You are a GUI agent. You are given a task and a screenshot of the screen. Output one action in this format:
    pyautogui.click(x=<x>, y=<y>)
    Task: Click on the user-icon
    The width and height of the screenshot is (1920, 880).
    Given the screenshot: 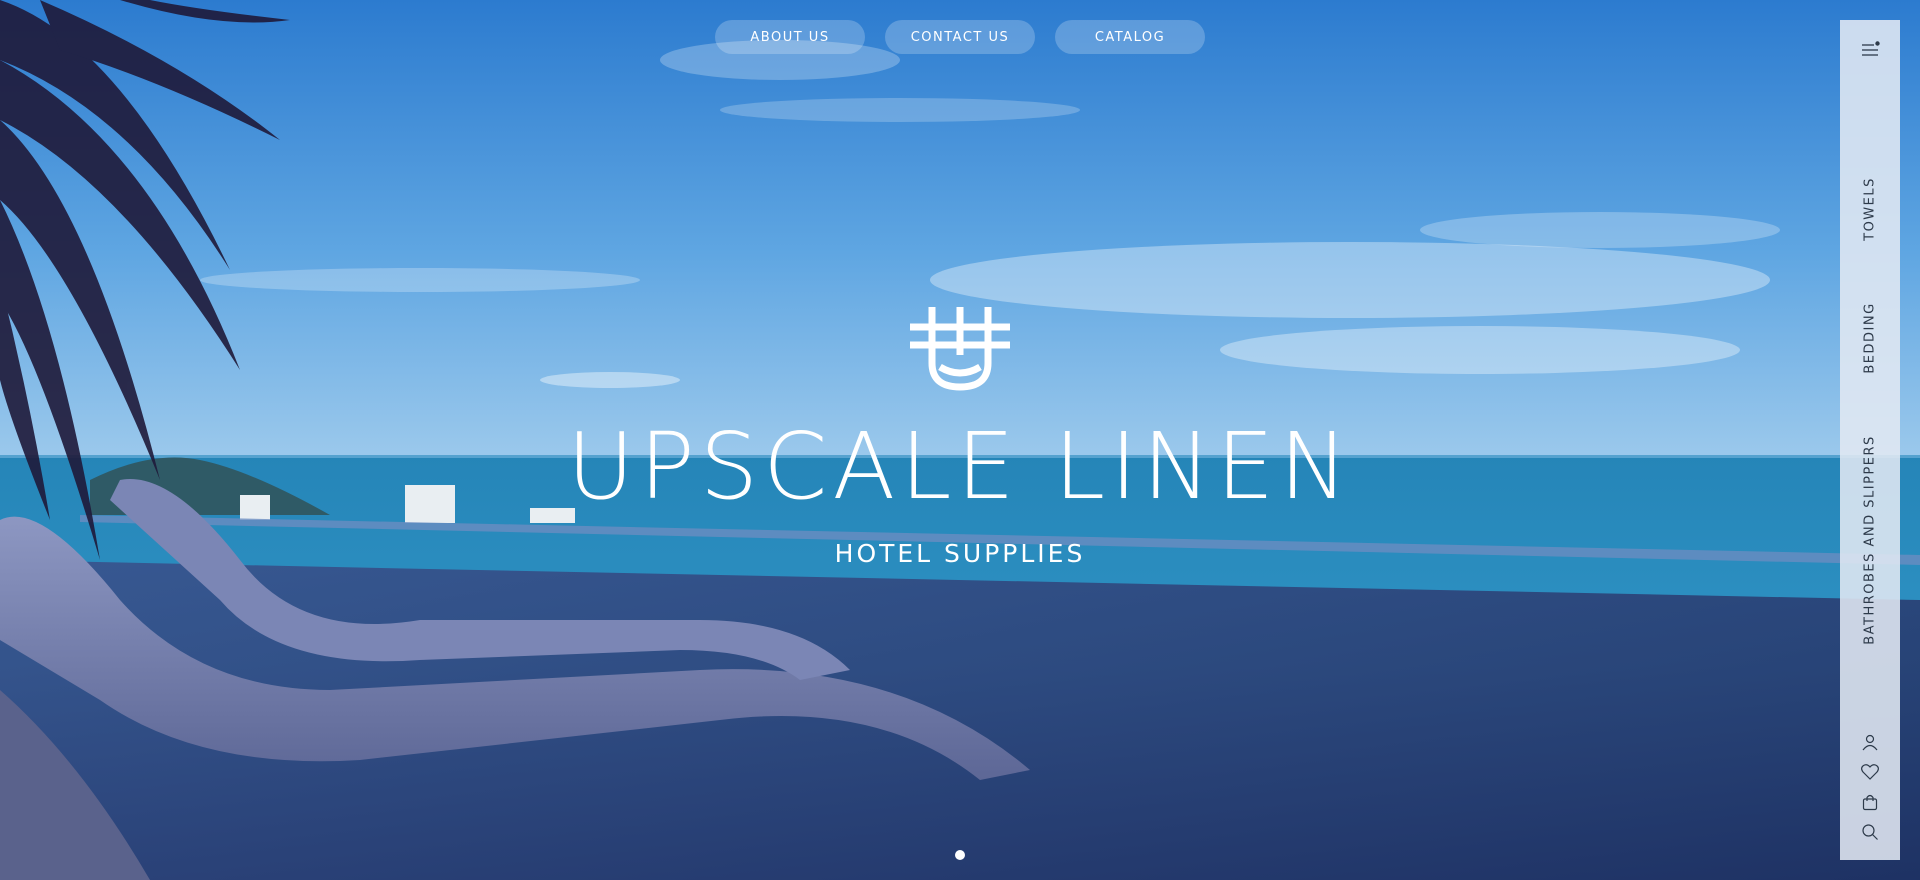 What is the action you would take?
    pyautogui.click(x=1870, y=742)
    